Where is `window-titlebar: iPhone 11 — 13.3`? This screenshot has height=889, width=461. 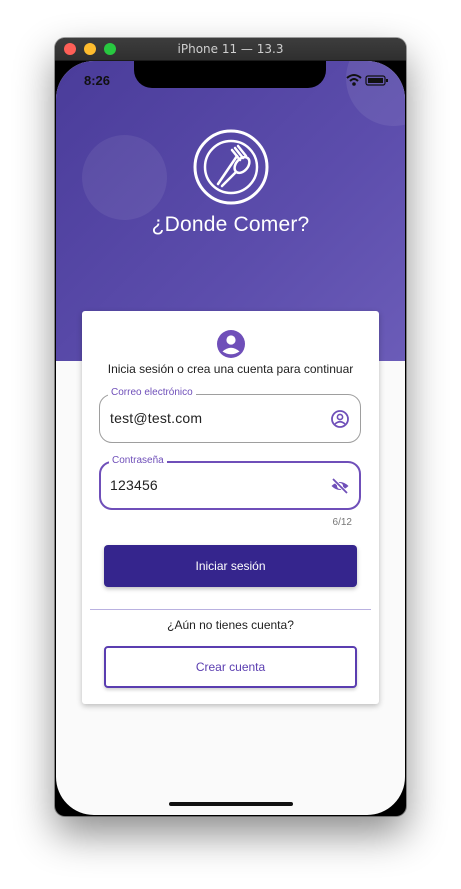
window-titlebar: iPhone 11 — 13.3 is located at coordinates (230, 49).